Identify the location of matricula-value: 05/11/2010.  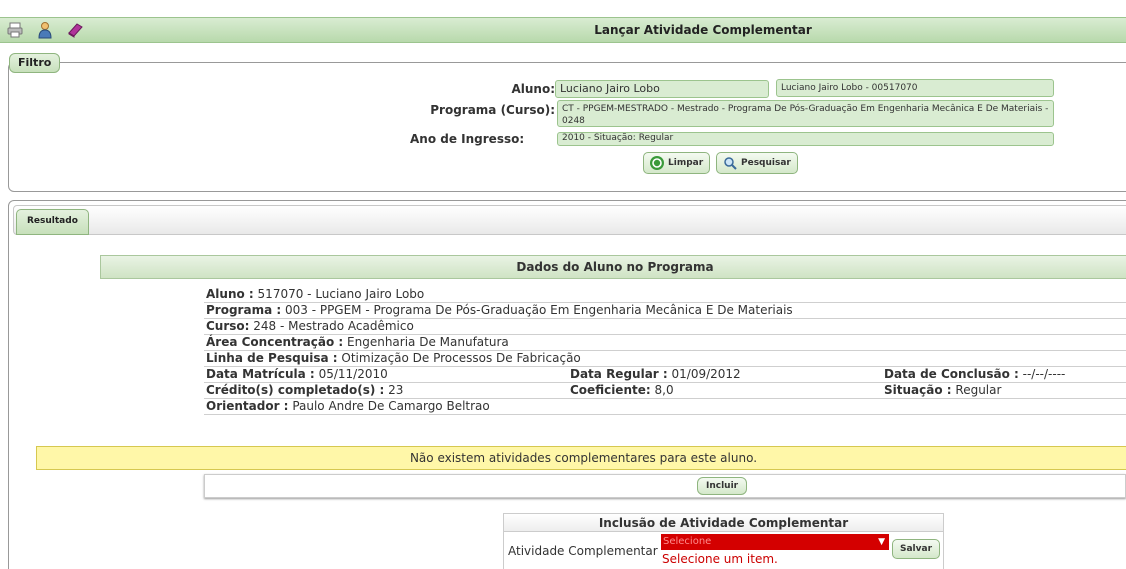
(353, 374).